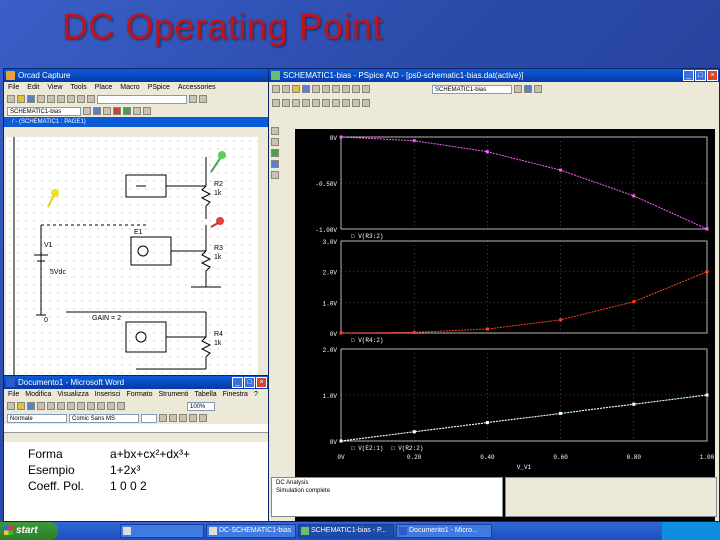  I want to click on menu-tools: Tools, so click(78, 87).